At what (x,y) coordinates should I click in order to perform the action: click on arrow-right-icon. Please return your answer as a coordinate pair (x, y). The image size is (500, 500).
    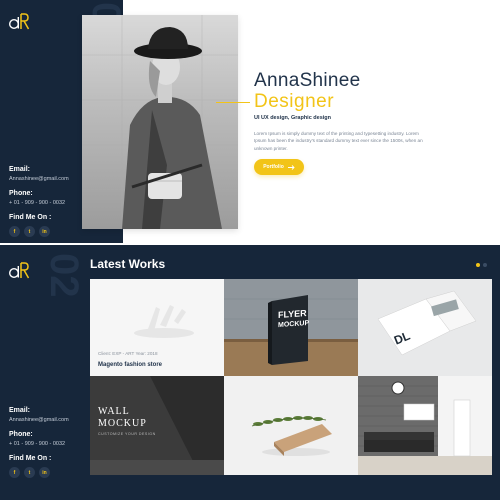
    Looking at the image, I should click on (291, 167).